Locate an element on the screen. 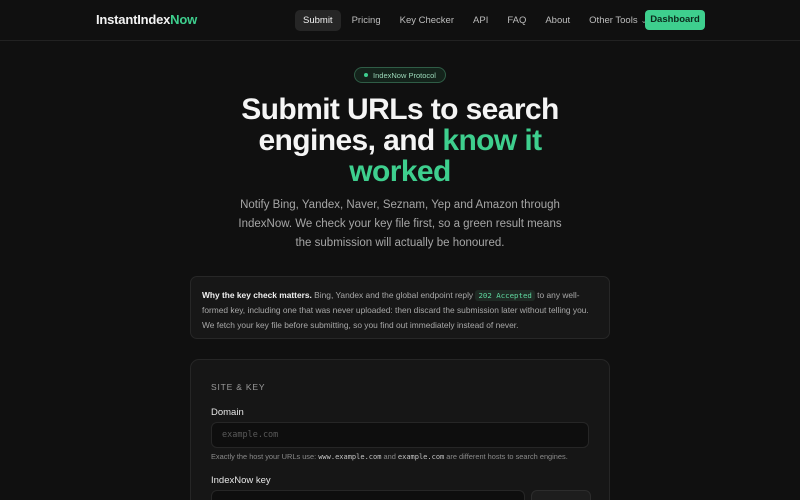  nav-link-api: API is located at coordinates (480, 20).